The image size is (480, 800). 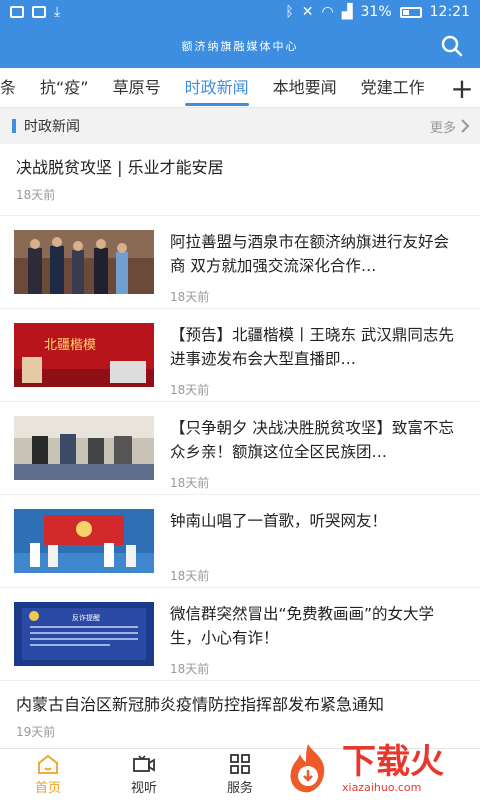 What do you see at coordinates (48, 764) in the screenshot?
I see `home-icon` at bounding box center [48, 764].